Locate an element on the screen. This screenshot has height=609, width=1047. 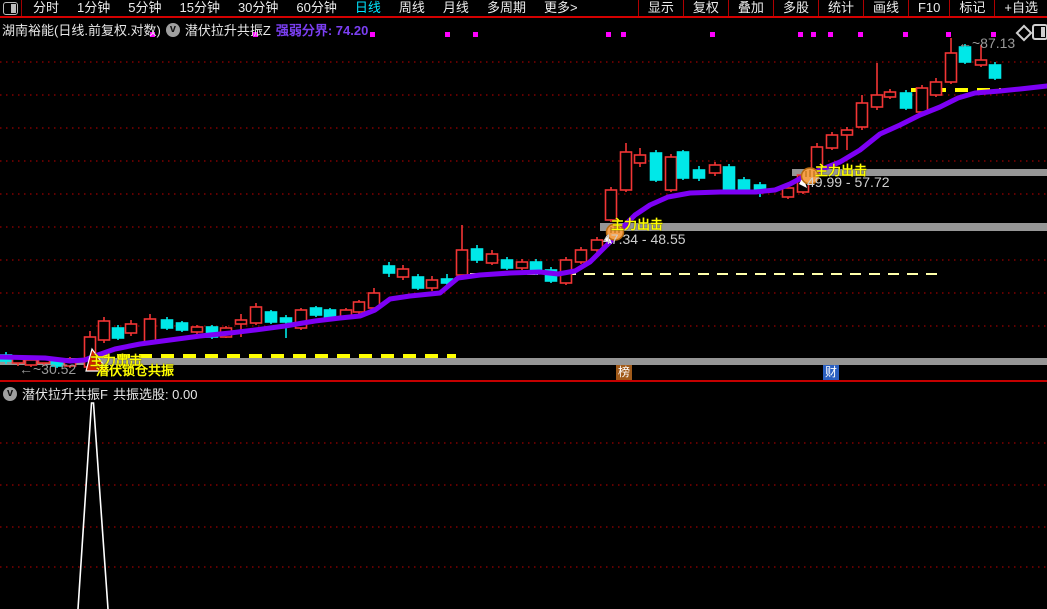
menu-item-月线: 月线 is located at coordinates (456, 8).